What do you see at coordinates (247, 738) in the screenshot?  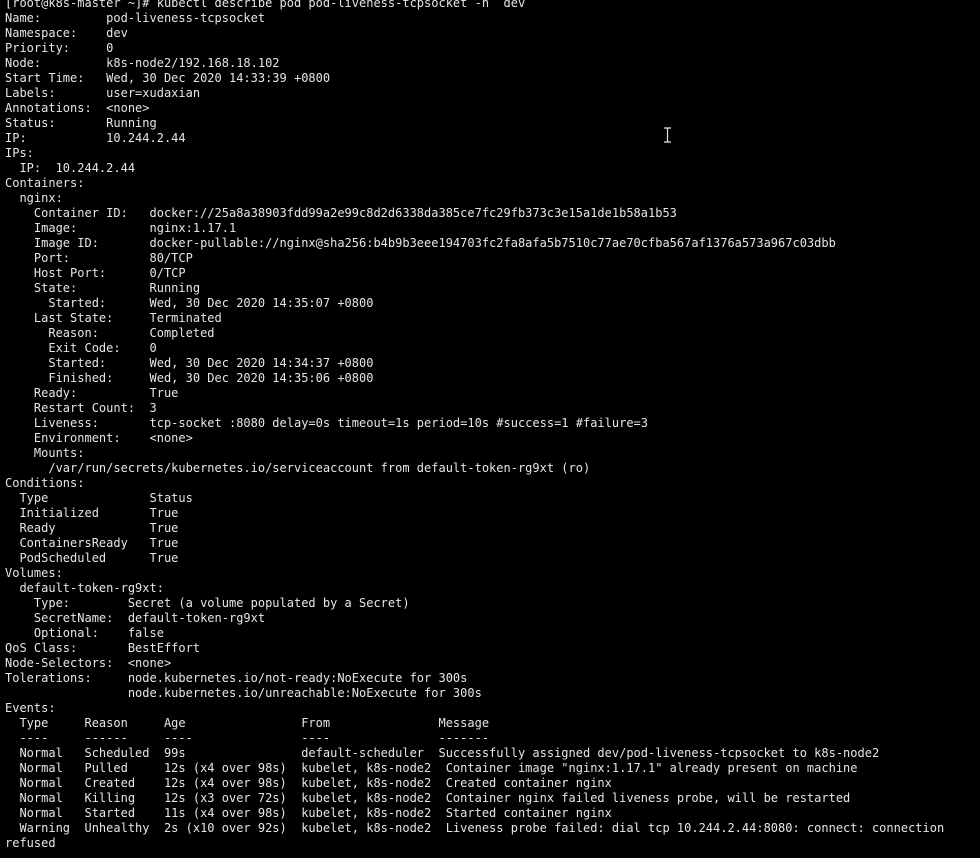 I see `terminal-line: ---- ------ ---- ---- -------` at bounding box center [247, 738].